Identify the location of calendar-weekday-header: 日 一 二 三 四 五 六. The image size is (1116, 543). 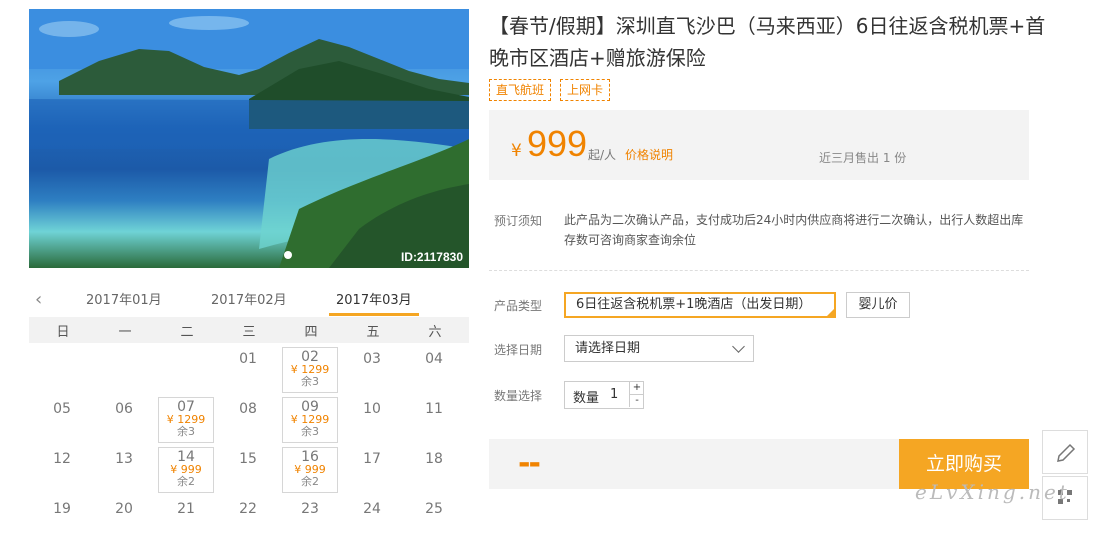
(249, 330).